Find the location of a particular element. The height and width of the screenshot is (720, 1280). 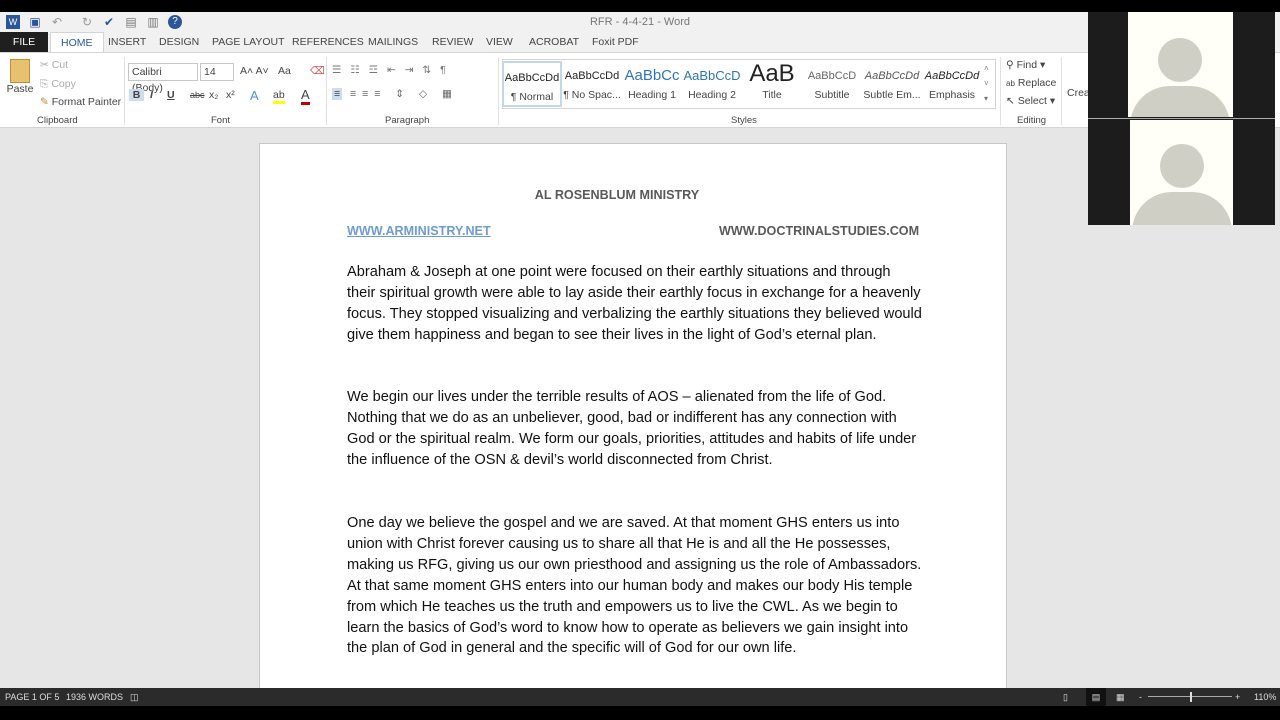

font-size-select: 14 is located at coordinates (217, 72).